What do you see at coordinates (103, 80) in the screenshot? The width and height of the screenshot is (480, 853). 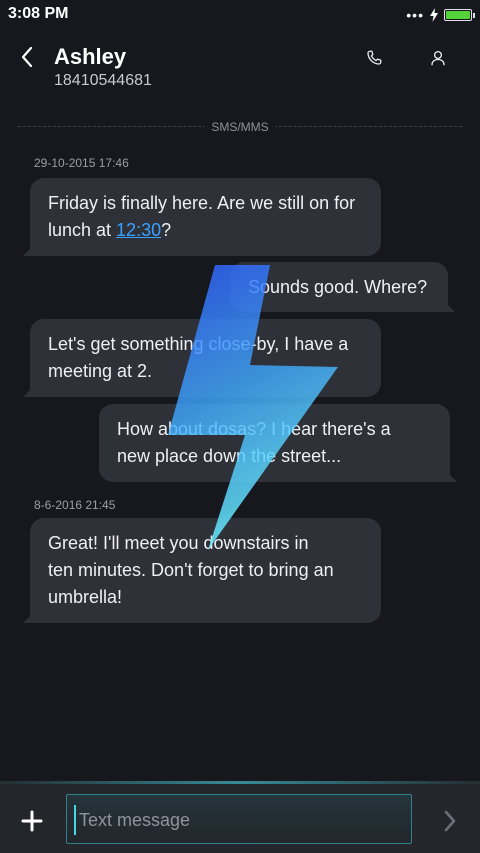 I see `contact-number: 18410544681` at bounding box center [103, 80].